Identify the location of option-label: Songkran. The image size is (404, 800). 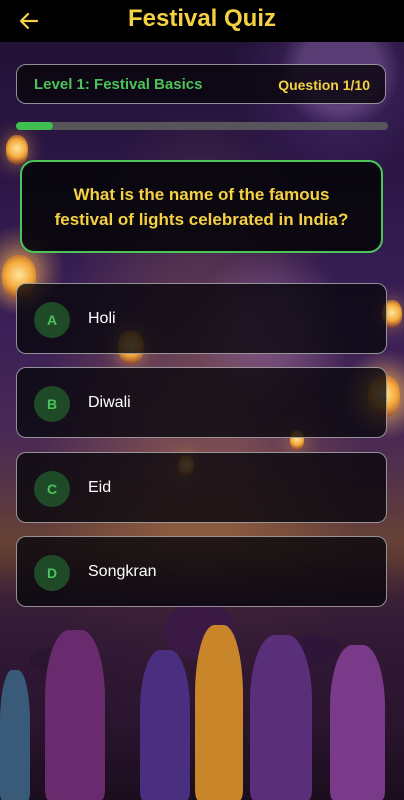
(122, 571).